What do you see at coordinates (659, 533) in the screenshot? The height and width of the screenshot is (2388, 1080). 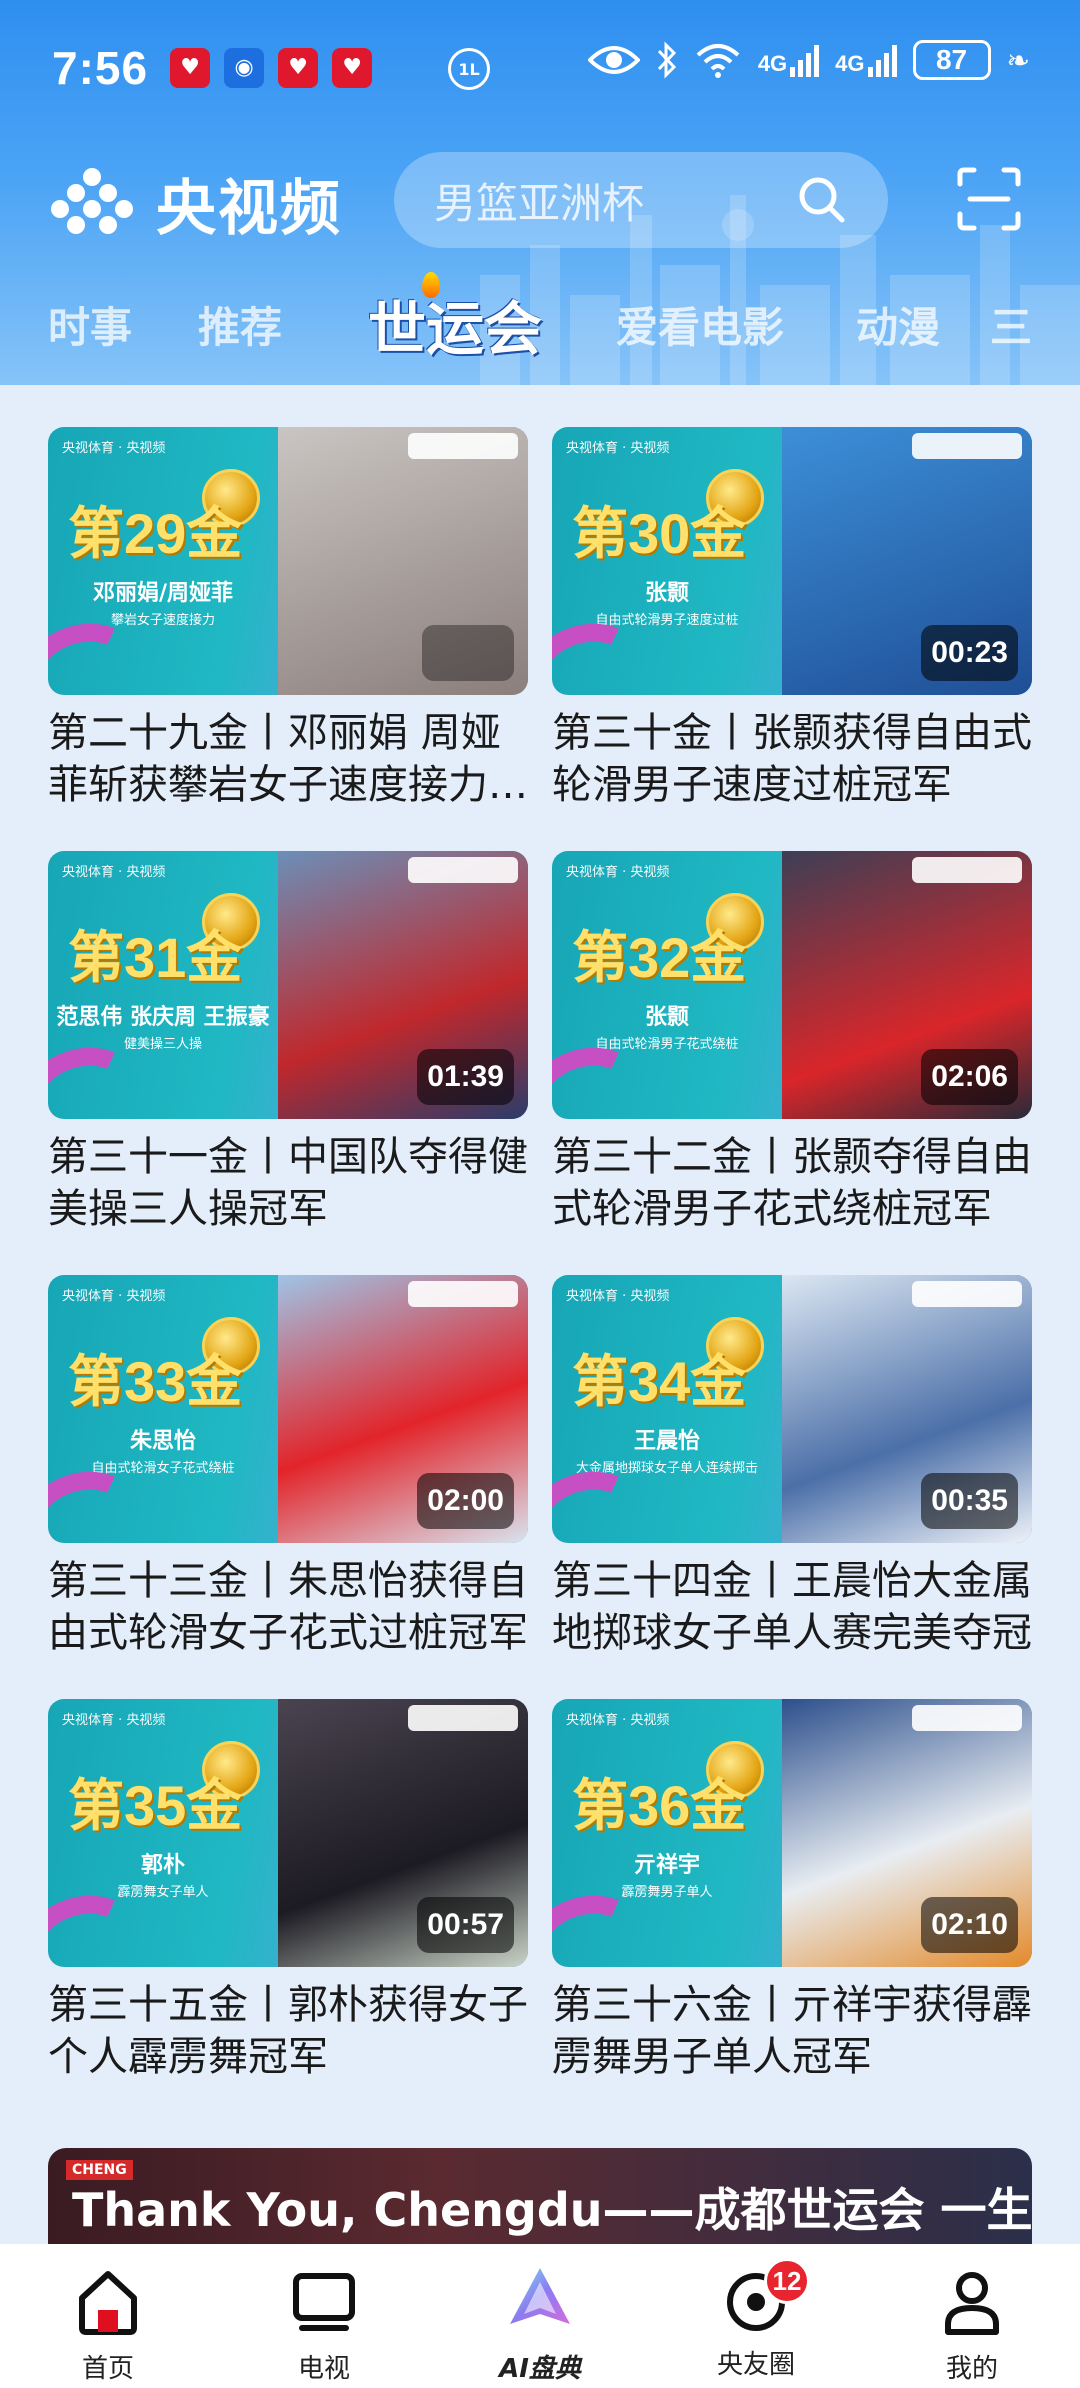 I see `gold-number: 第30金` at bounding box center [659, 533].